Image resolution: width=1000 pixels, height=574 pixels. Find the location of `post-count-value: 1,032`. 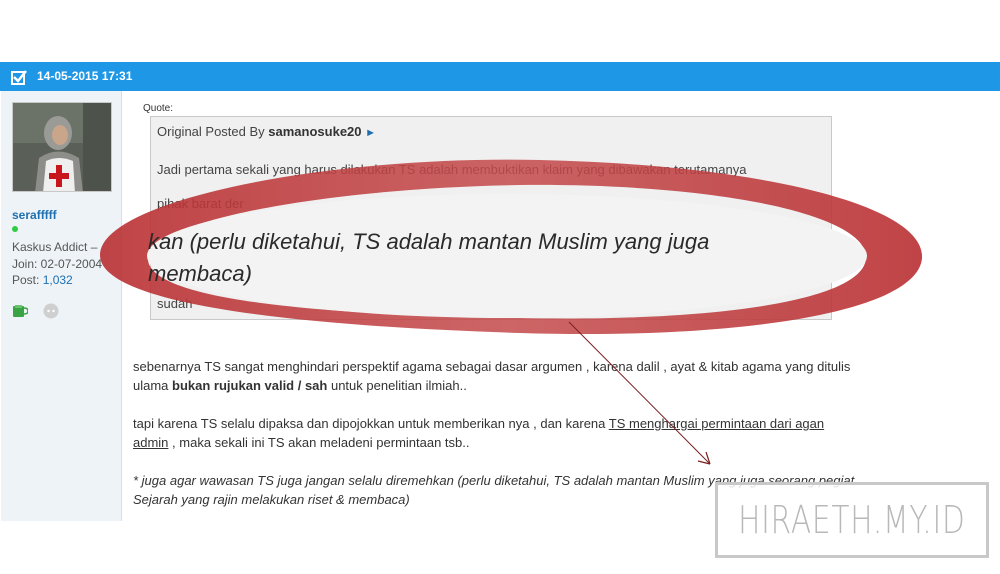

post-count-value: 1,032 is located at coordinates (58, 280).